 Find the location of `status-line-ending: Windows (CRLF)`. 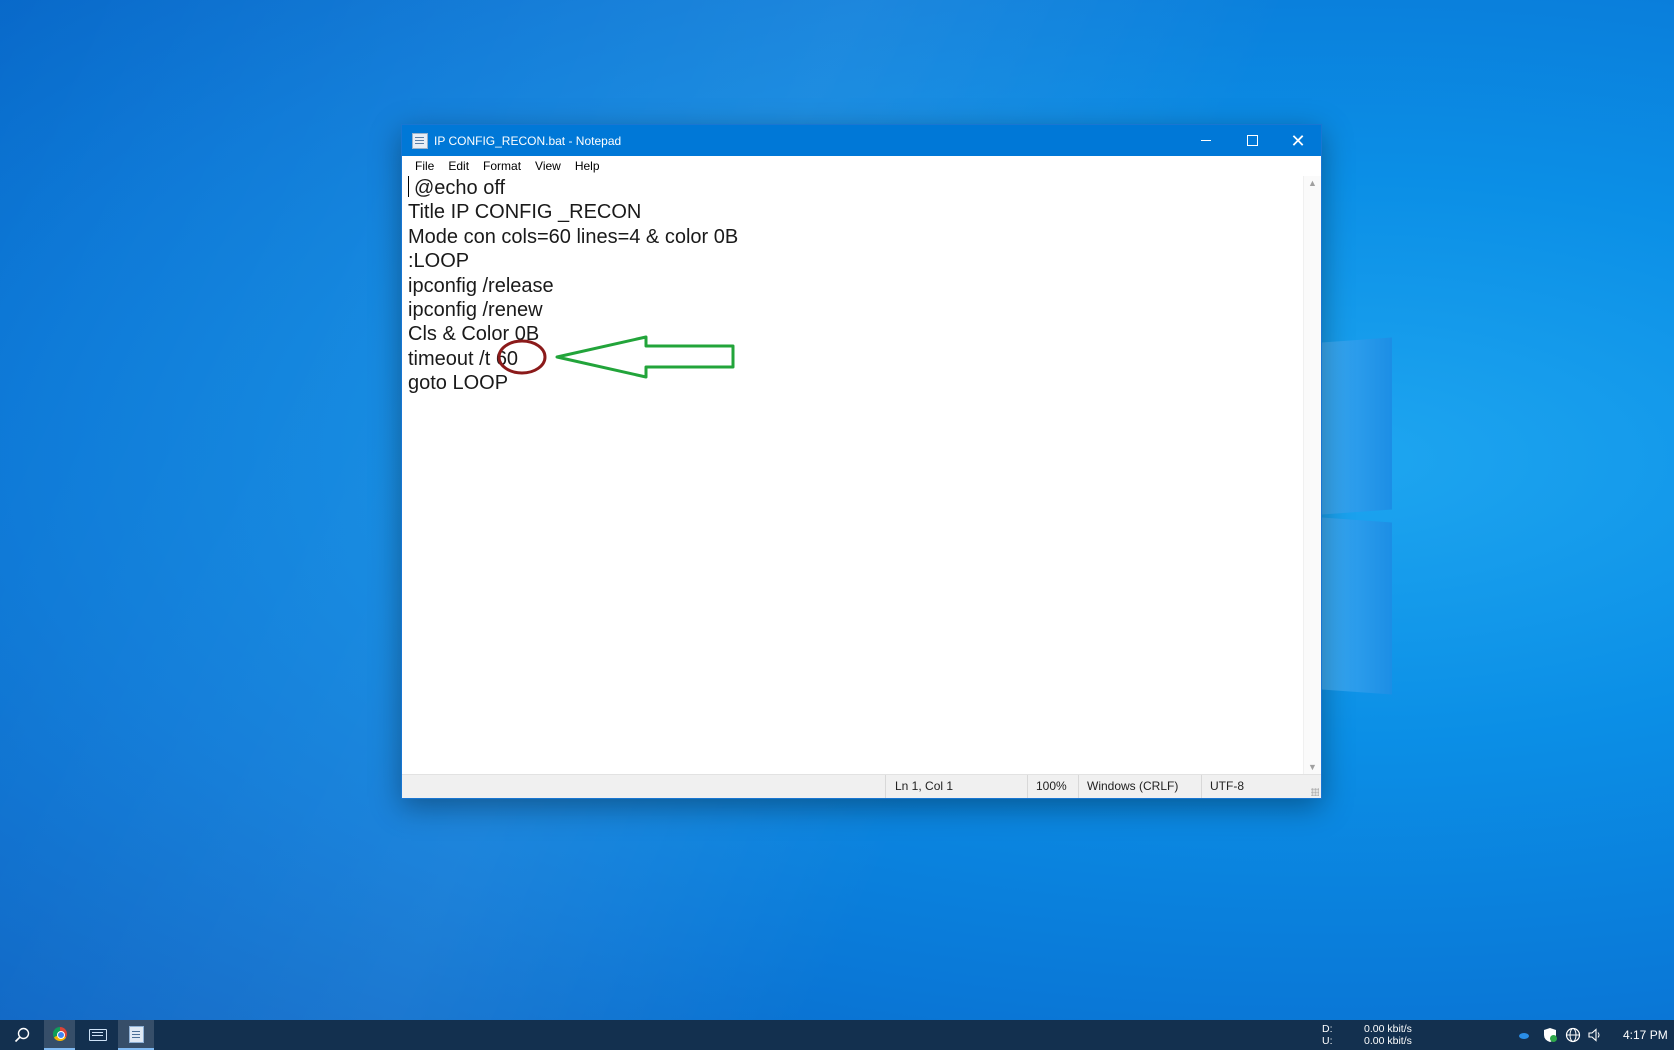

status-line-ending: Windows (CRLF) is located at coordinates (1133, 786).